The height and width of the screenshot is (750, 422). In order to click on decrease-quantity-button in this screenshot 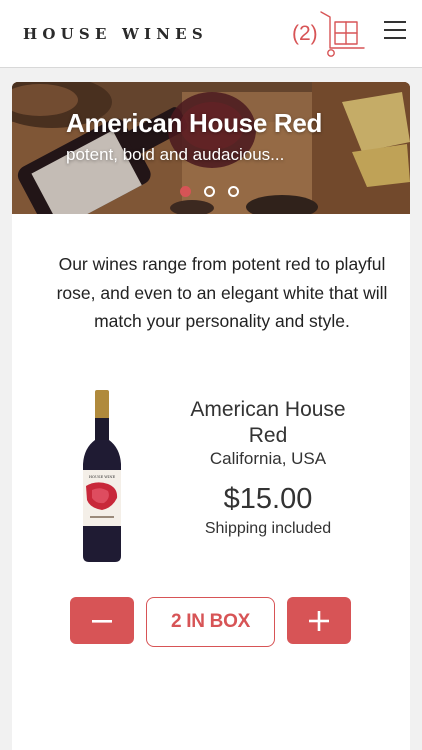, I will do `click(102, 620)`.